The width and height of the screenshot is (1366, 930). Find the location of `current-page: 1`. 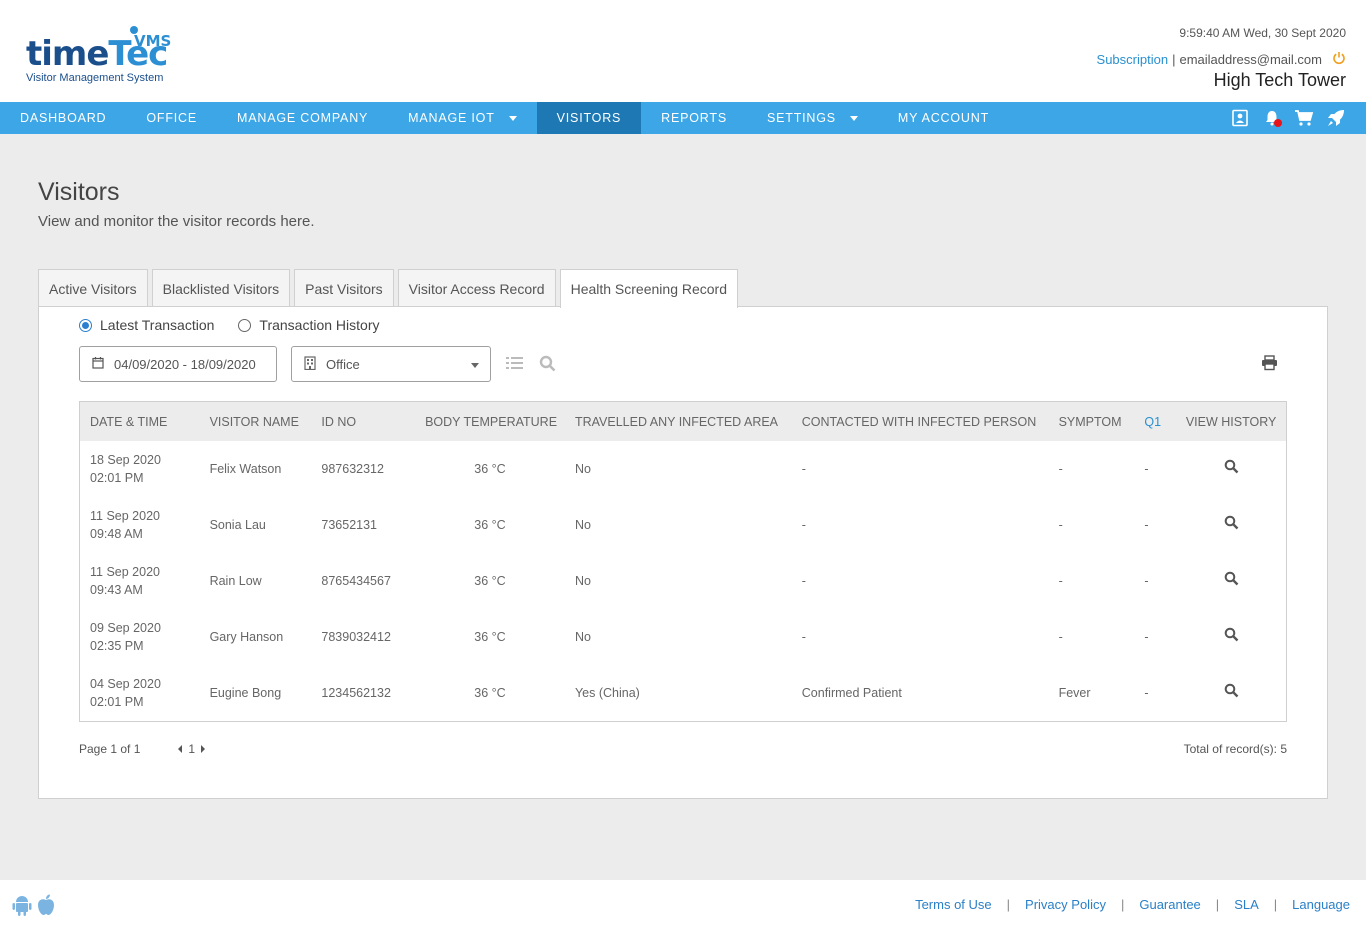

current-page: 1 is located at coordinates (191, 749).